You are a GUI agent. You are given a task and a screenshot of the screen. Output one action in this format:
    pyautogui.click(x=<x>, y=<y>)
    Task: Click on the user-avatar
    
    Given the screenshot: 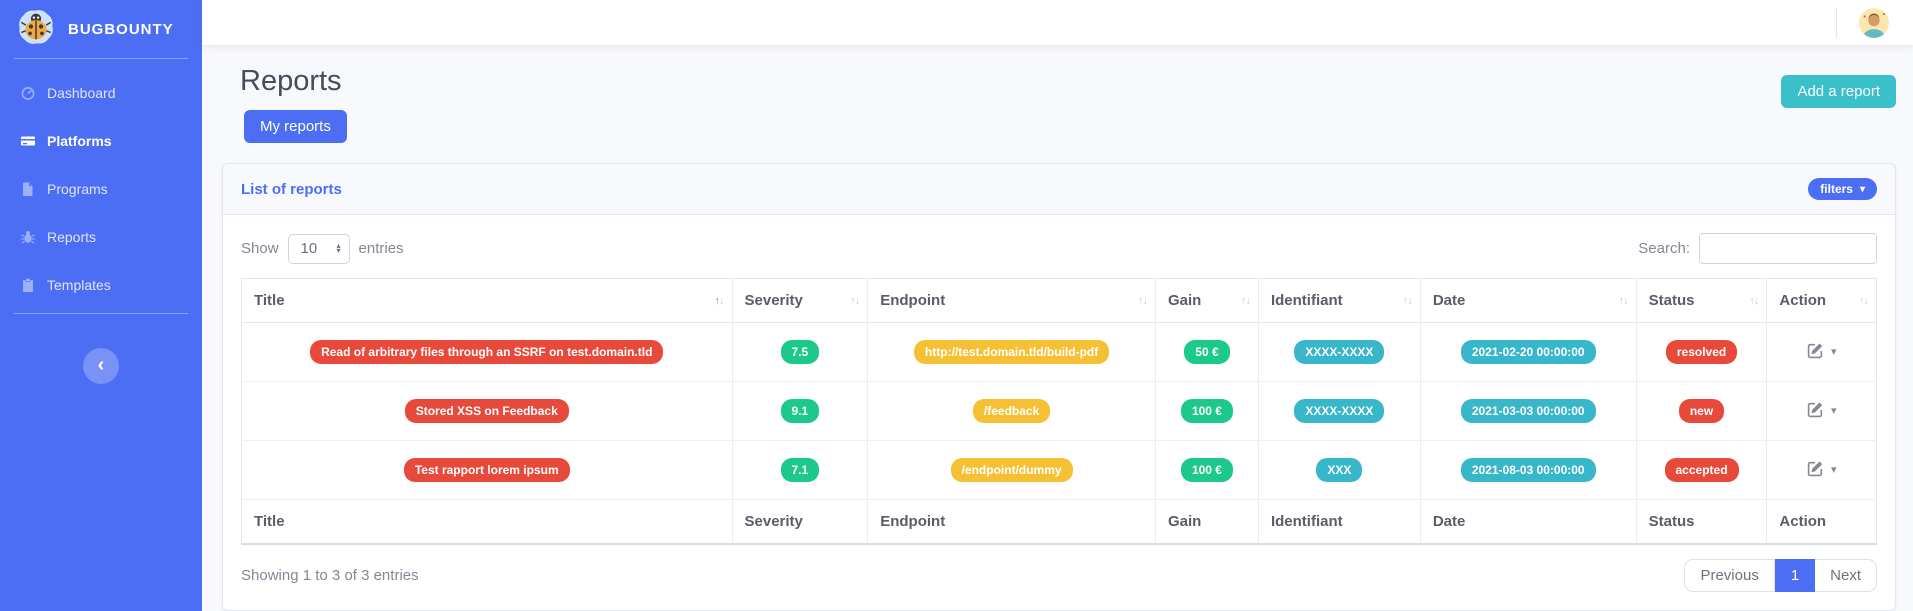 What is the action you would take?
    pyautogui.click(x=1874, y=22)
    